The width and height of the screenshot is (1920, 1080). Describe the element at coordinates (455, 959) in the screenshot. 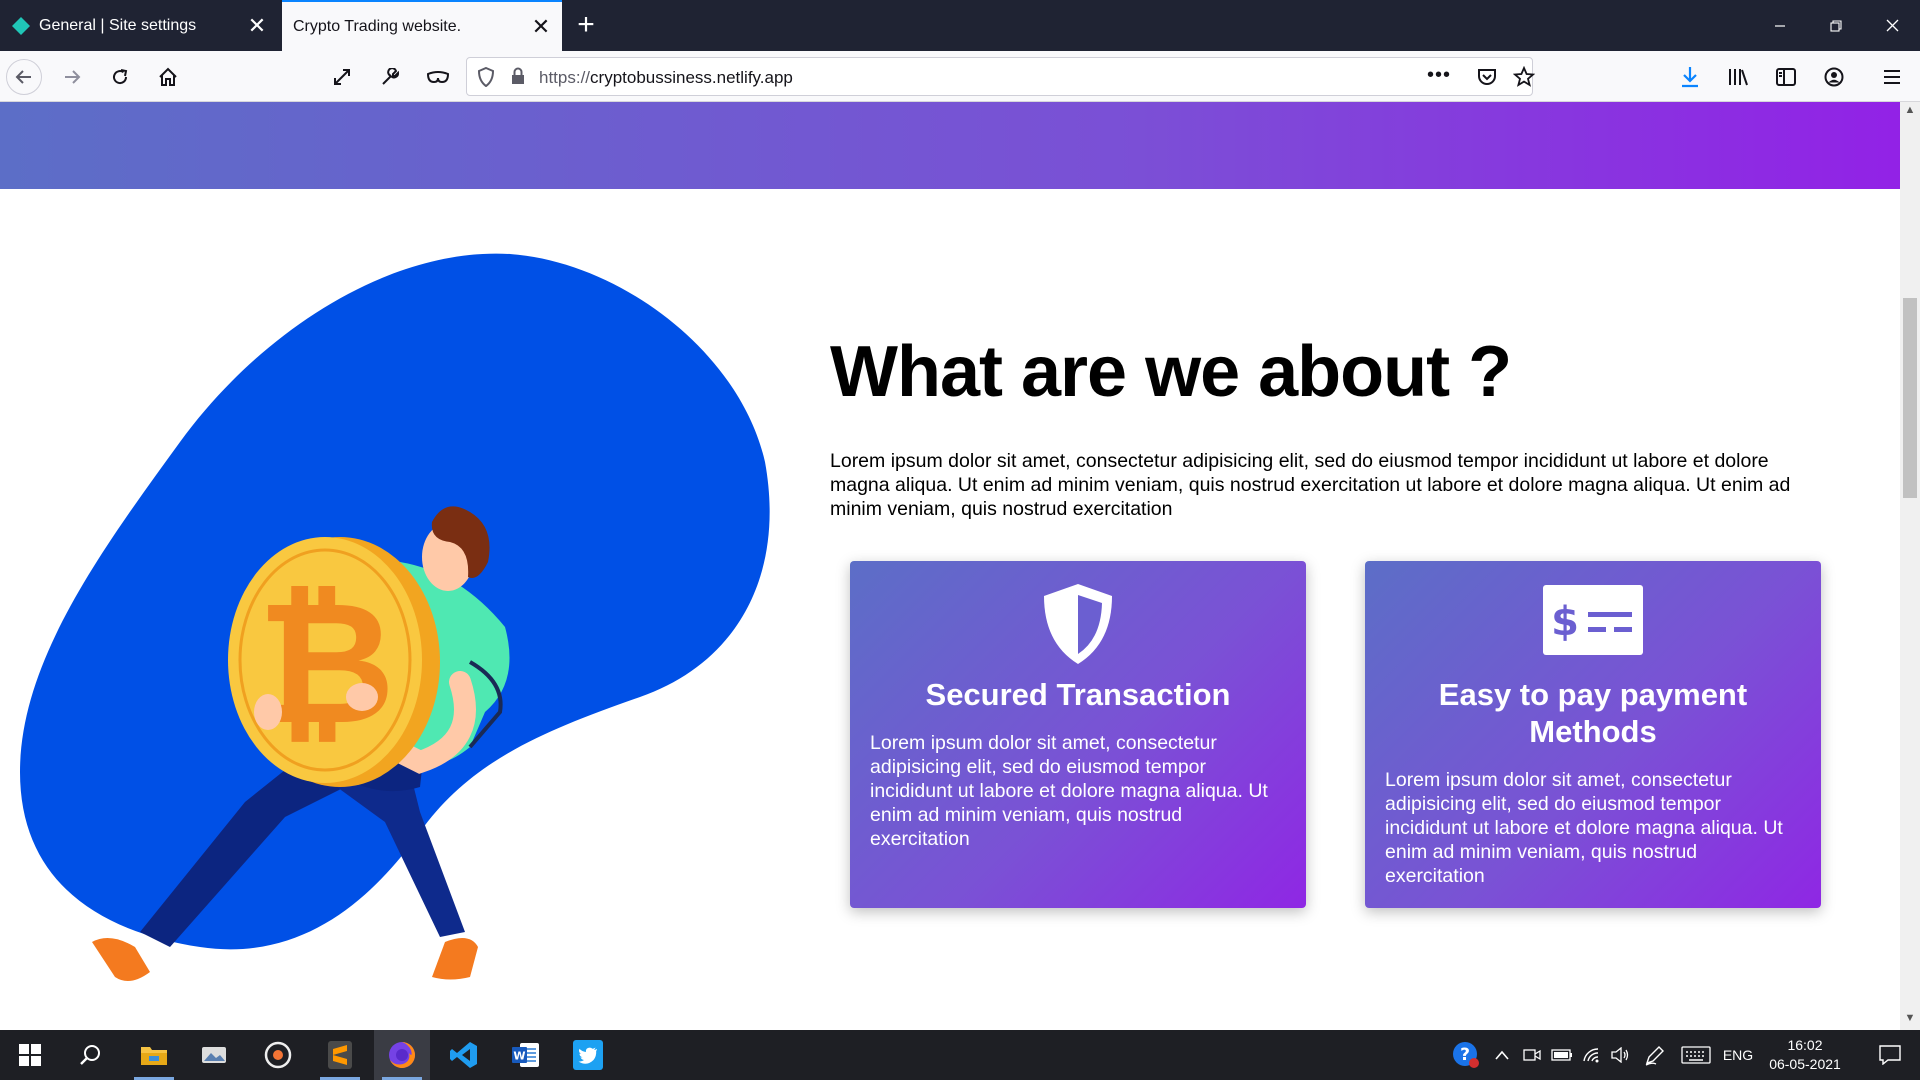

I see `right-shoe` at that location.